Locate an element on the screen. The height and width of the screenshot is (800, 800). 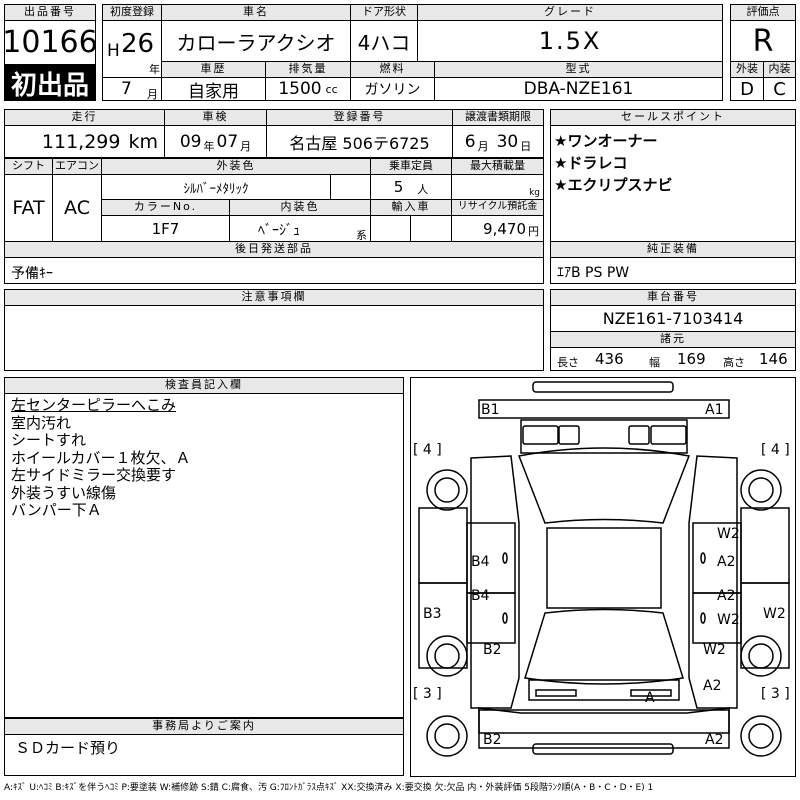
transfer-cell: 6 月 30 日 is located at coordinates (498, 141).